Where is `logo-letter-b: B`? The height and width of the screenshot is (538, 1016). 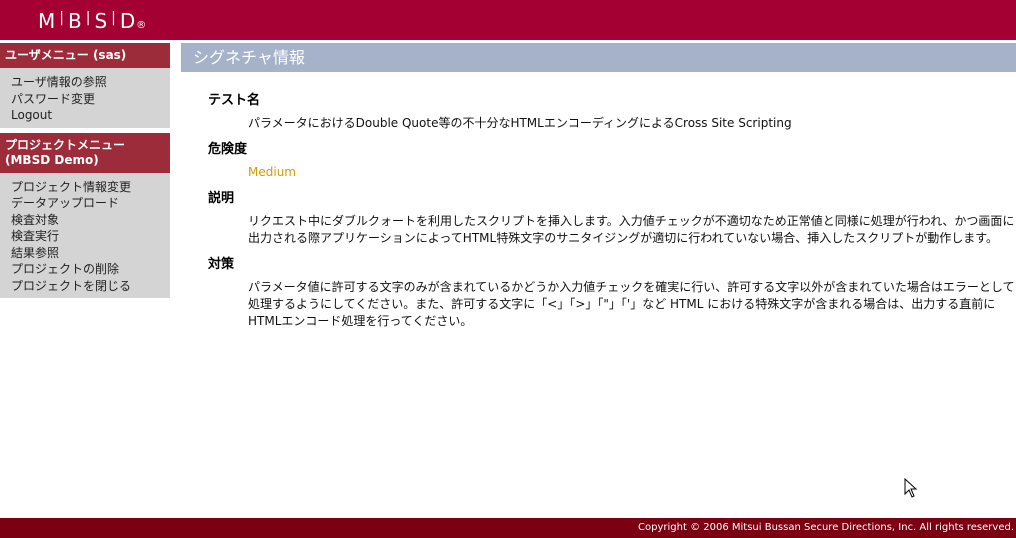 logo-letter-b: B is located at coordinates (75, 21).